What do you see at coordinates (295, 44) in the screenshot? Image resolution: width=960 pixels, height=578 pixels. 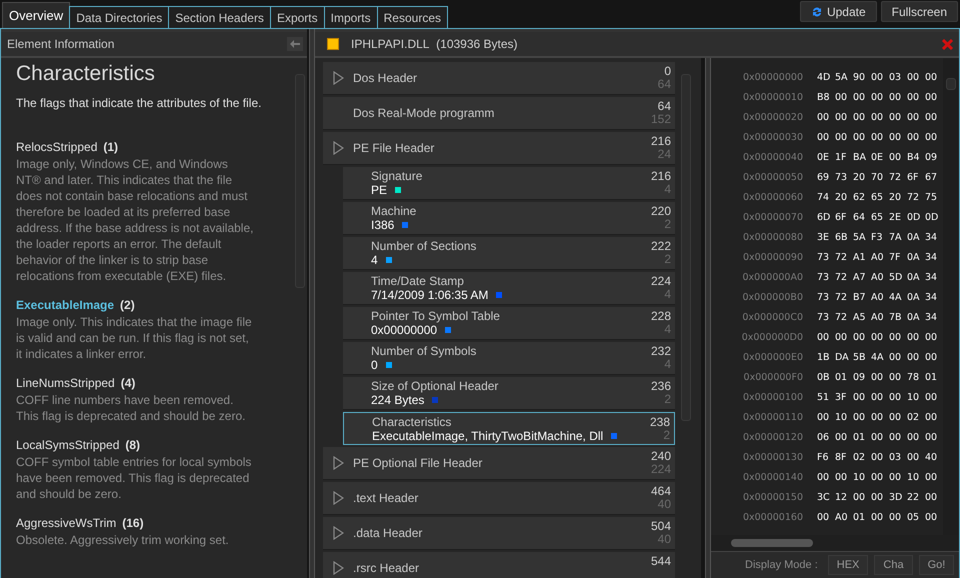 I see `back-arrow-icon` at bounding box center [295, 44].